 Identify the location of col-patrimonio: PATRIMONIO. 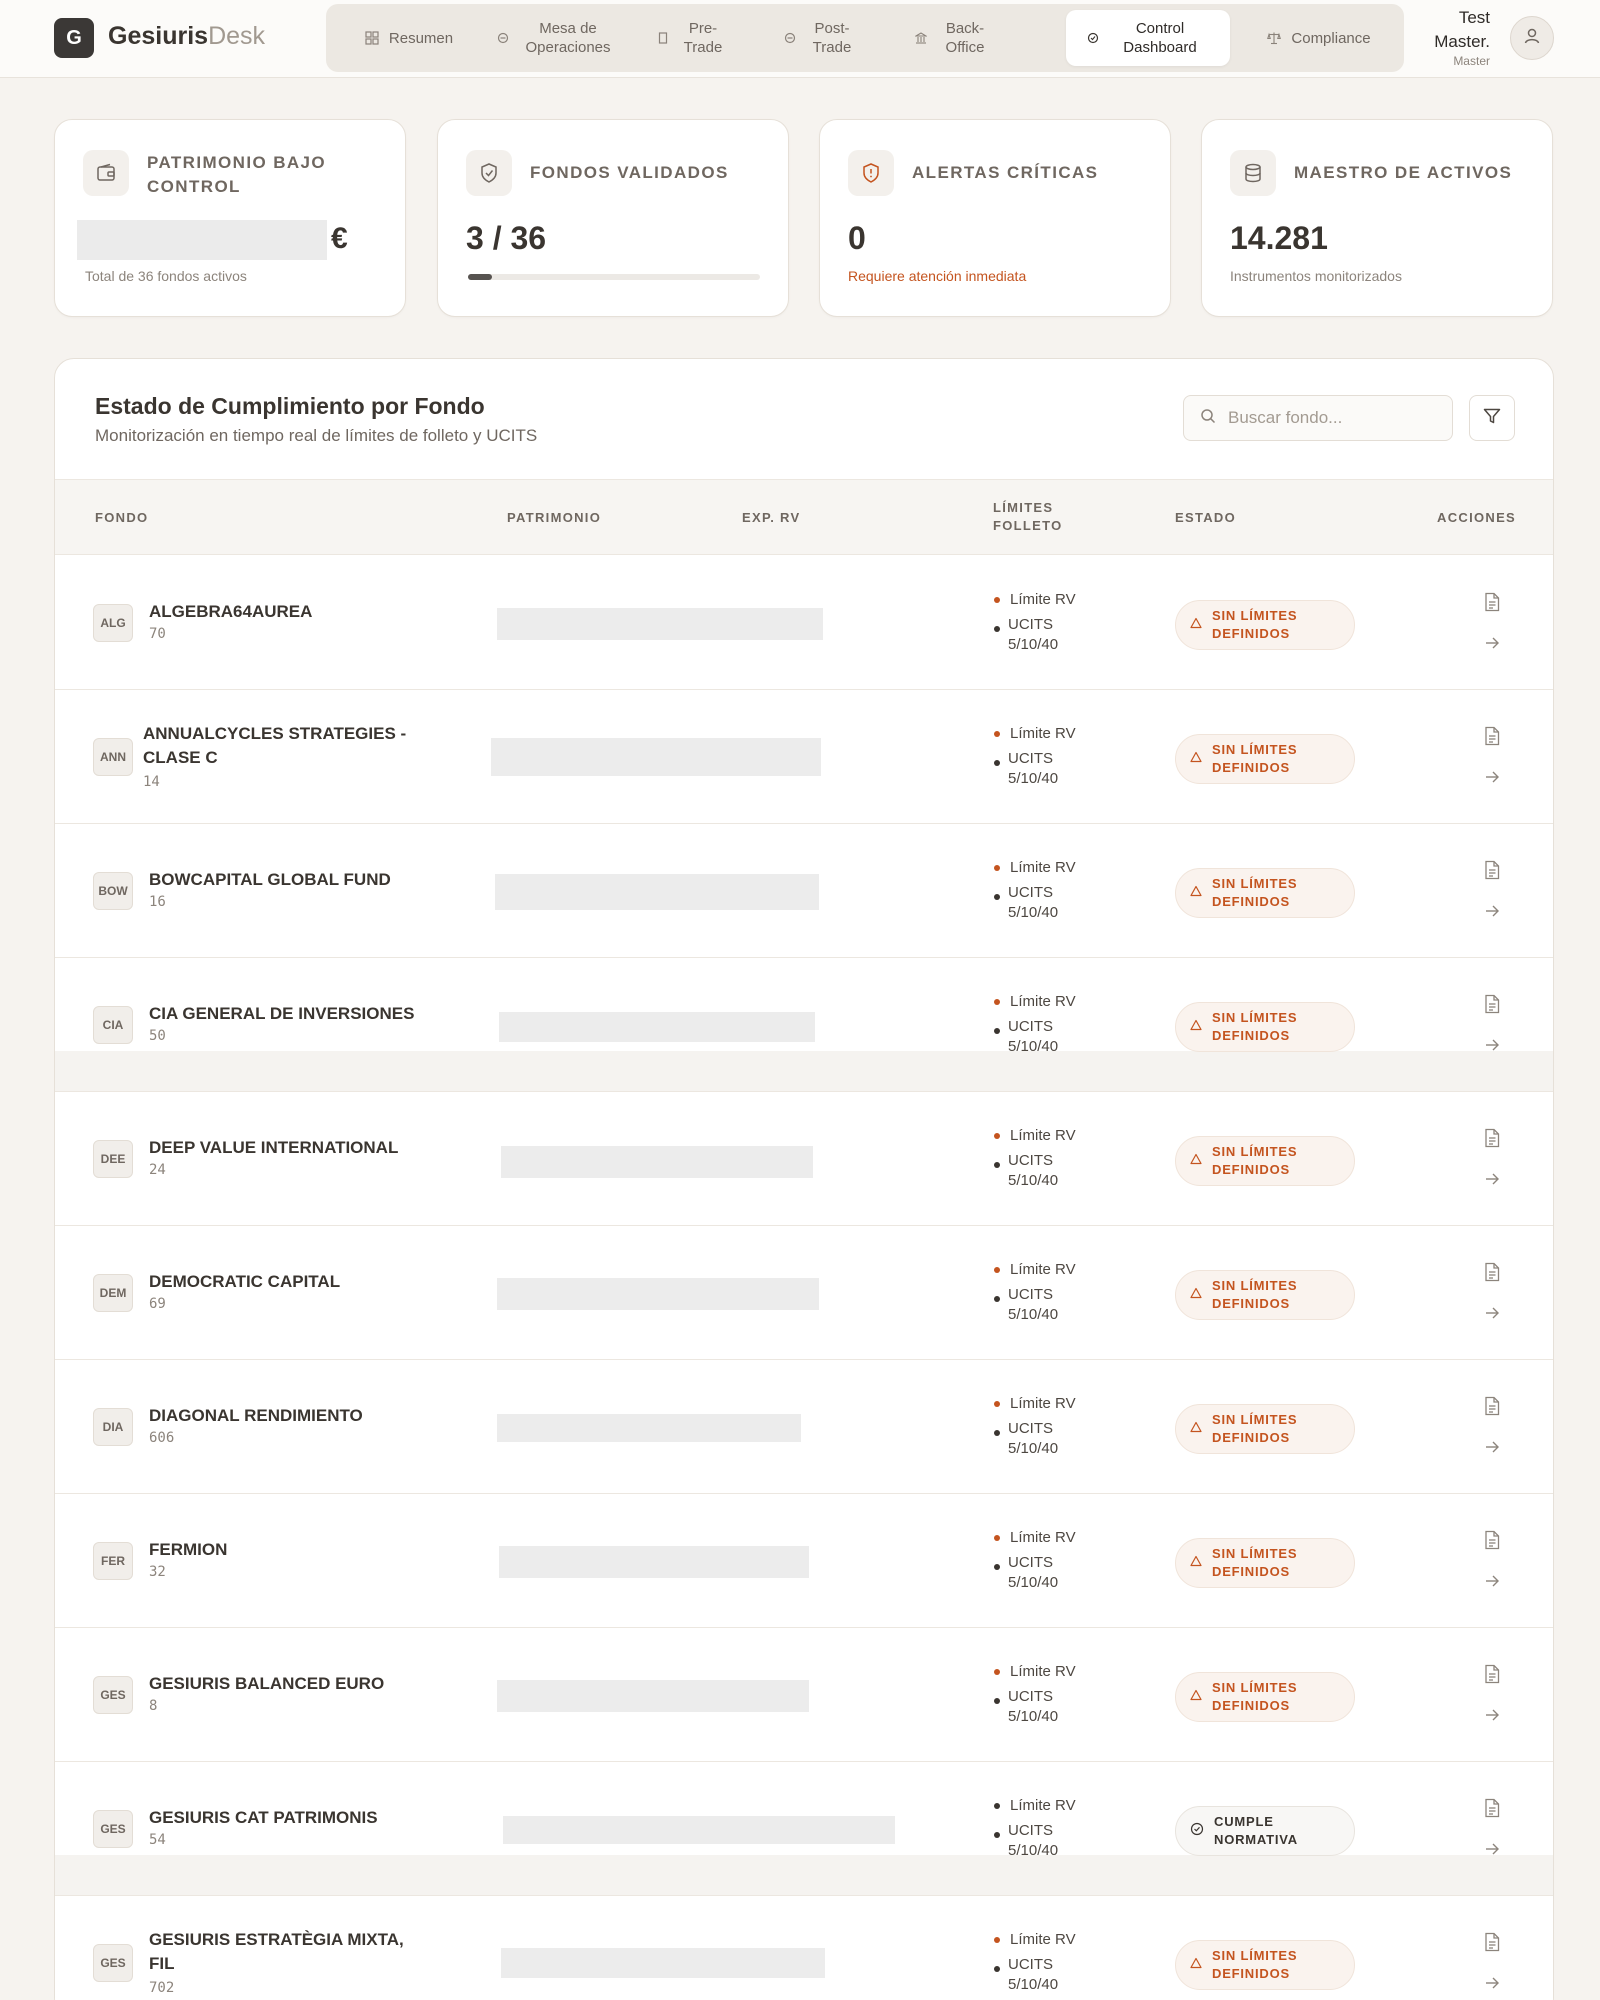
(554, 518).